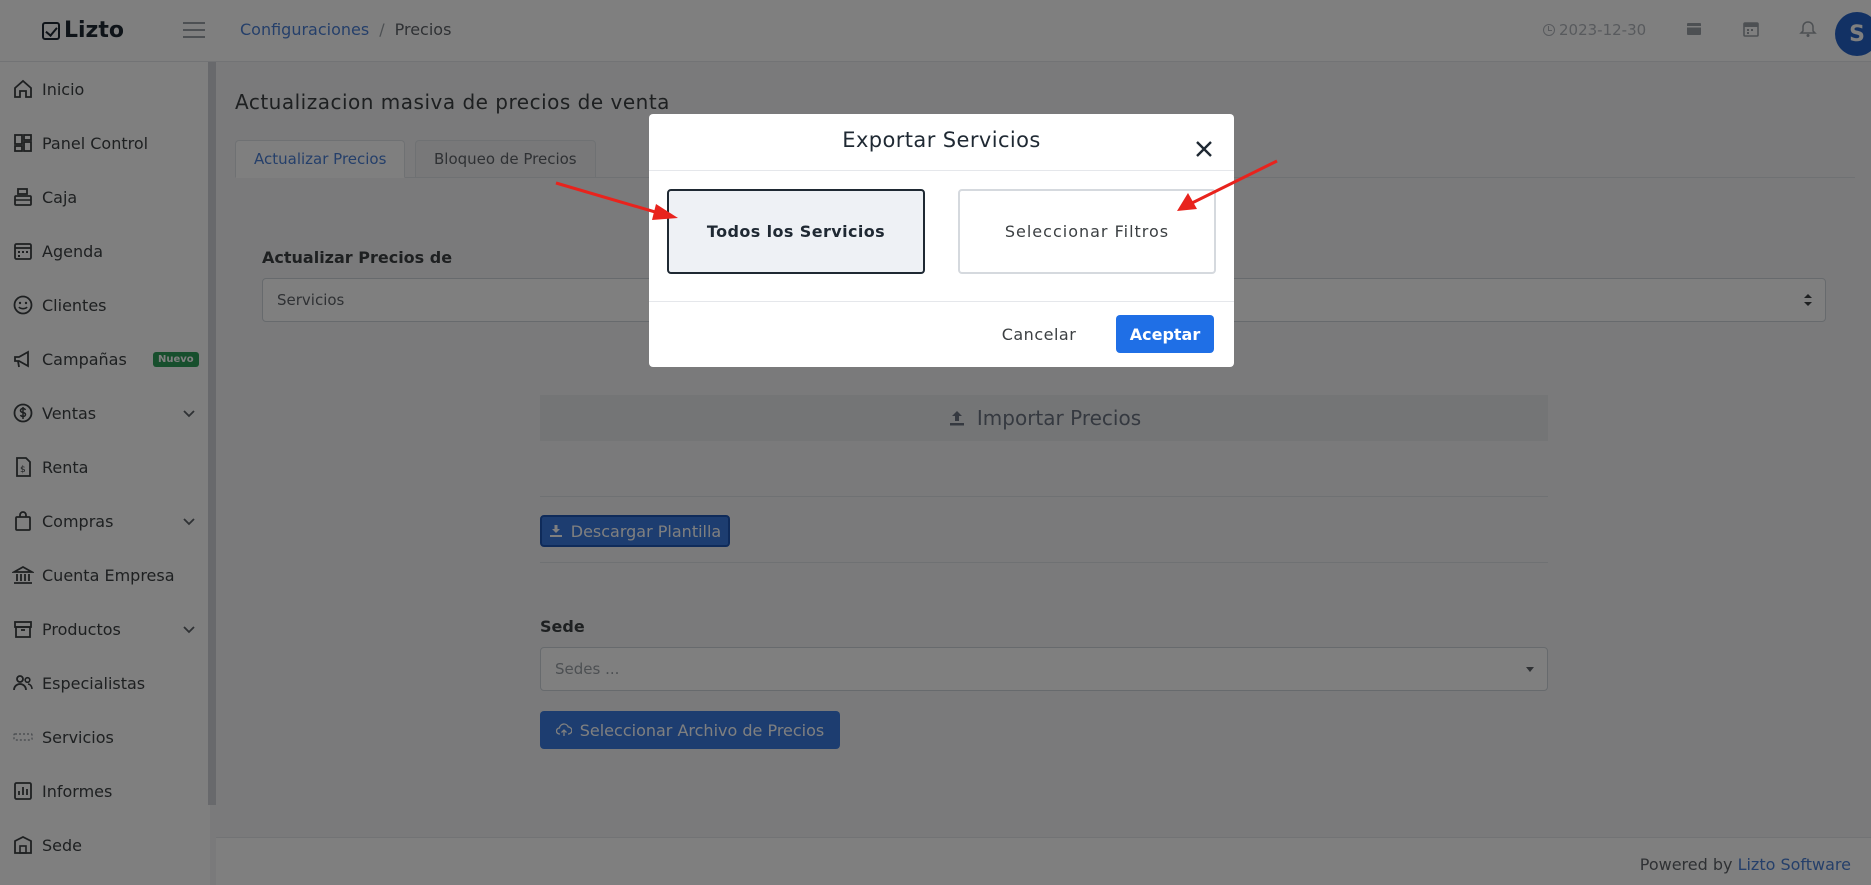 Image resolution: width=1871 pixels, height=885 pixels. Describe the element at coordinates (1087, 231) in the screenshot. I see `option-select-filters: Seleccionar Filtros` at that location.